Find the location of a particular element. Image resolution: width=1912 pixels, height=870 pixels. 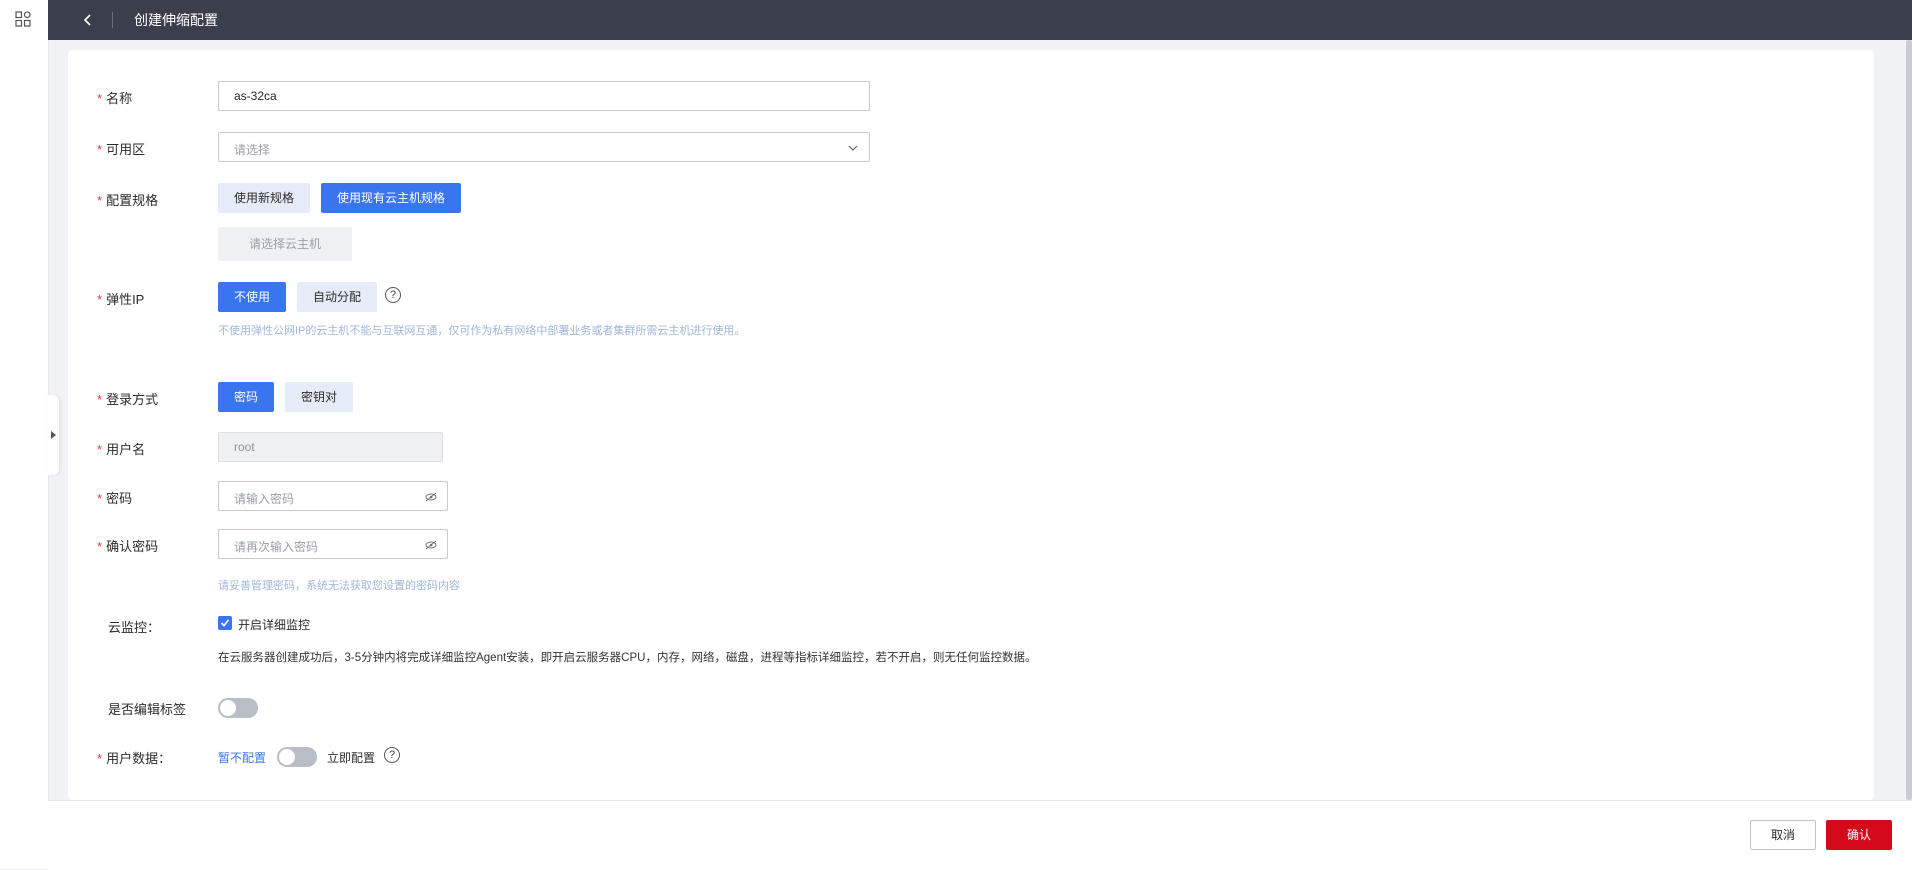

userdata-toggle is located at coordinates (297, 757).